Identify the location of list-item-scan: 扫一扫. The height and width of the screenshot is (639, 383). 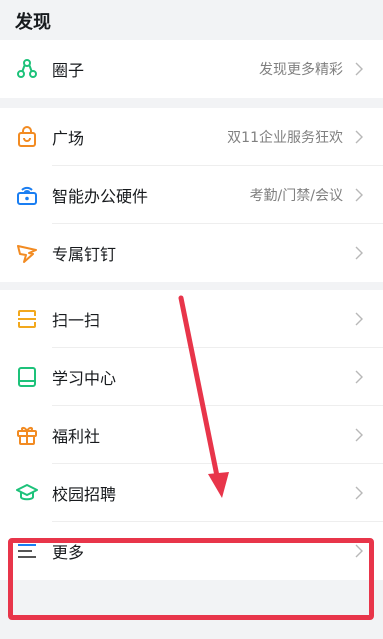
(191, 319).